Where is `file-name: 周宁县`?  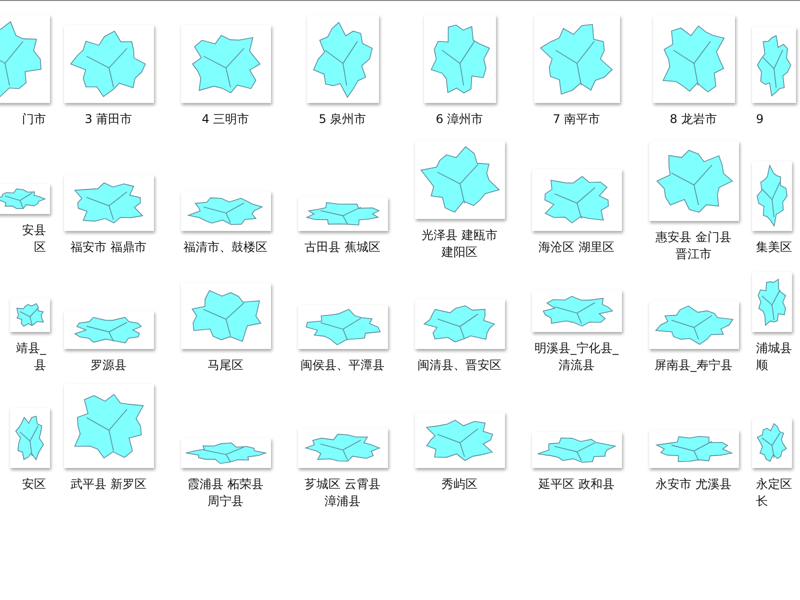
file-name: 周宁县 is located at coordinates (225, 501).